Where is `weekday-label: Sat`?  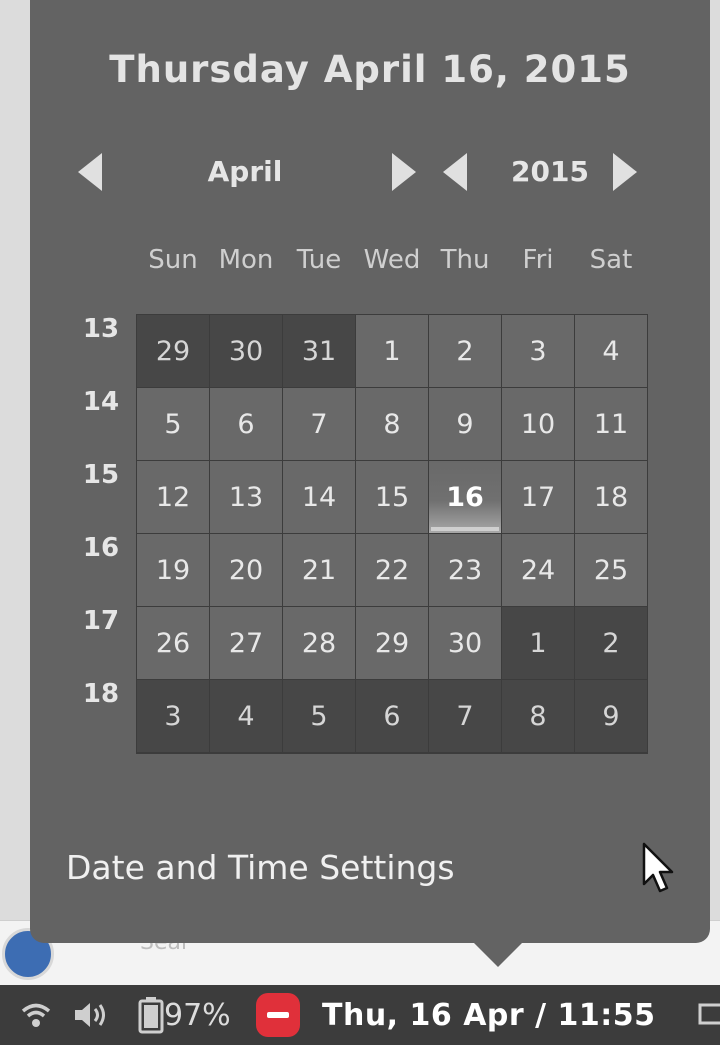
weekday-label: Sat is located at coordinates (611, 260).